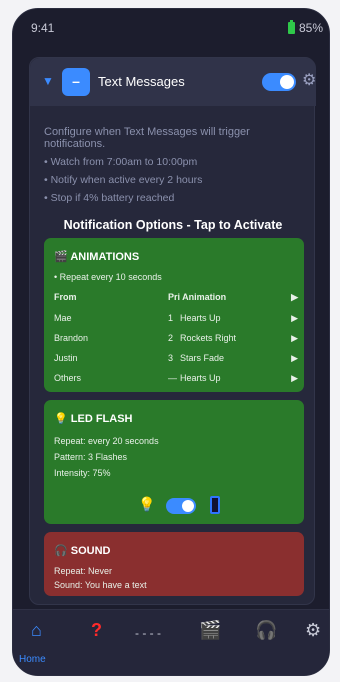 The height and width of the screenshot is (682, 340). What do you see at coordinates (96, 630) in the screenshot?
I see `help-icon: ?` at bounding box center [96, 630].